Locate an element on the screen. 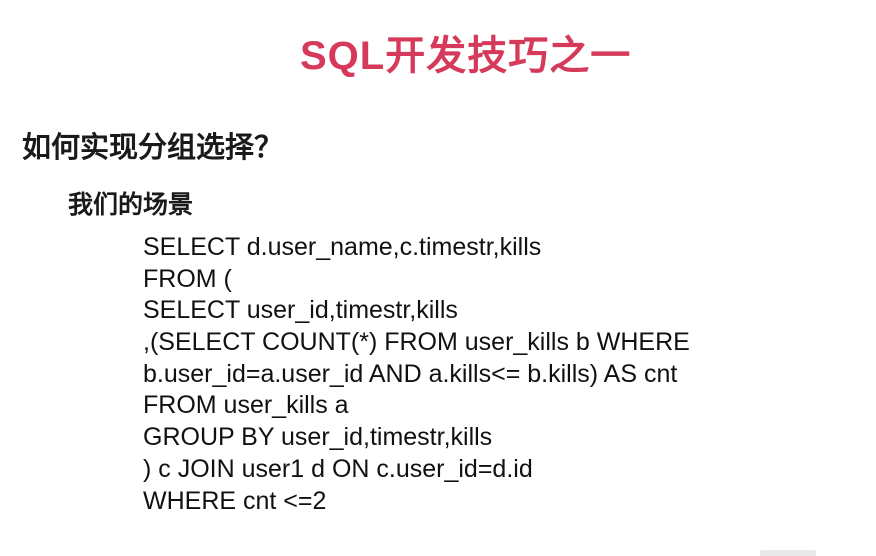  code-line: ) c JOIN user1 d ON c.user_id=d.id is located at coordinates (338, 468).